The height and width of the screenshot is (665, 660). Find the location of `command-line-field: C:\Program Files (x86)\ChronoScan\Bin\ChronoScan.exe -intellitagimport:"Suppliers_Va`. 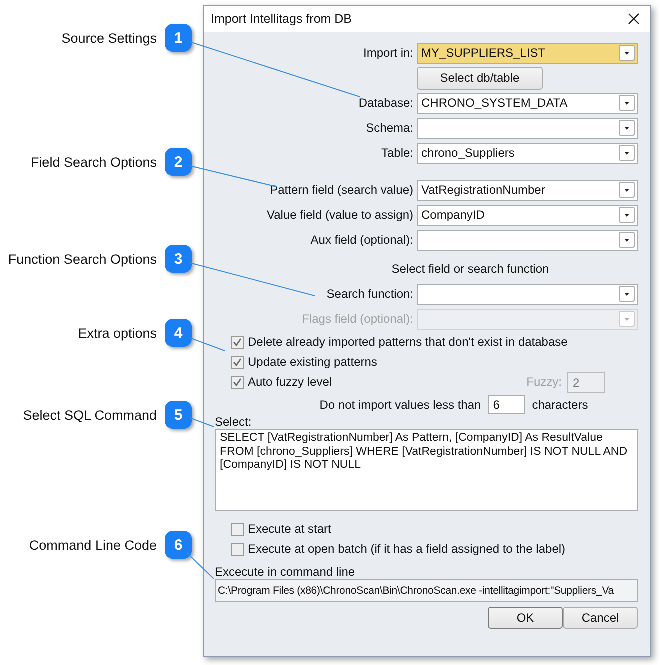

command-line-field: C:\Program Files (x86)\ChronoScan\Bin\ChronoScan.exe -intellitagimport:"Suppliers_Va is located at coordinates (426, 590).